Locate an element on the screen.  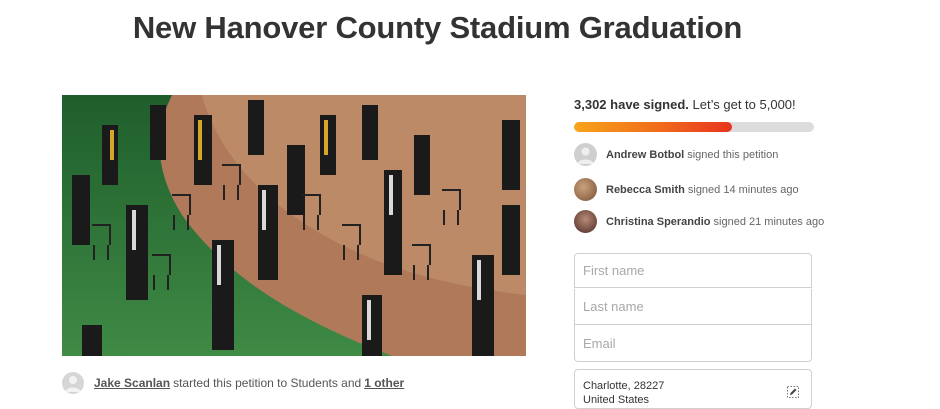
progress-bar-fill is located at coordinates (653, 127).